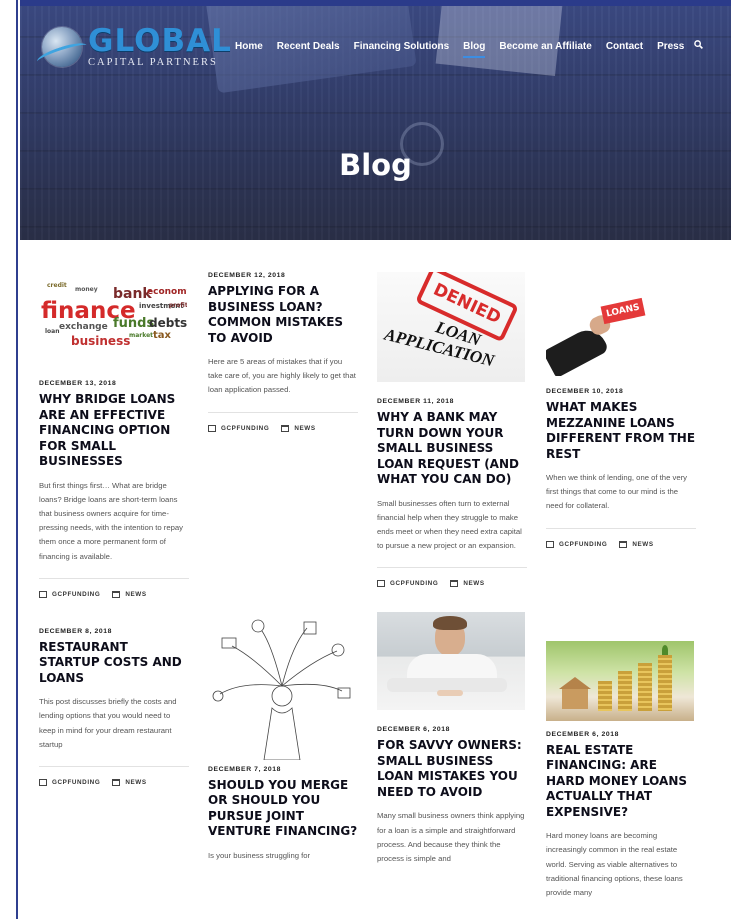 The width and height of the screenshot is (731, 919). Describe the element at coordinates (78, 383) in the screenshot. I see `post-date: DECEMBER 13, 2018` at that location.